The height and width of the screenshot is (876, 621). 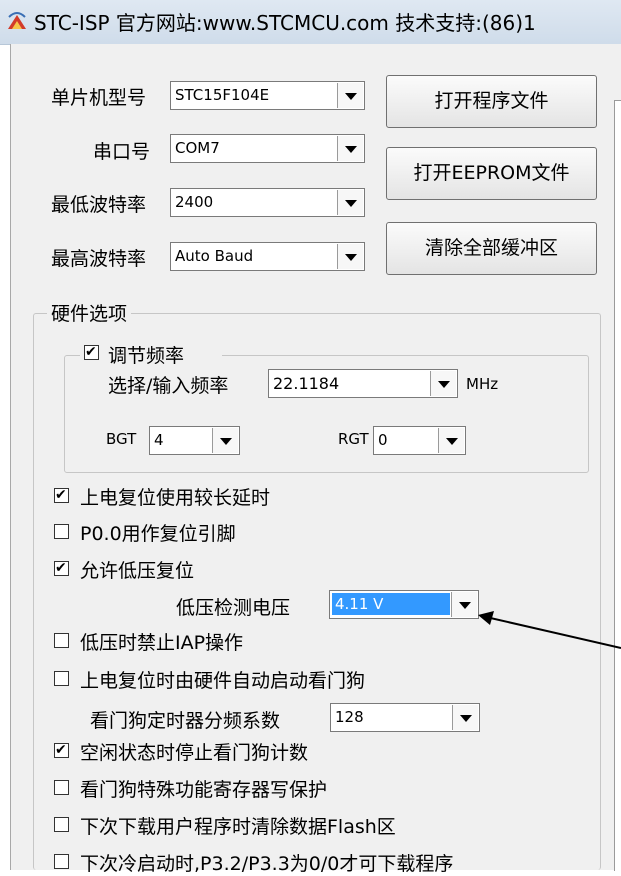 What do you see at coordinates (549, 630) in the screenshot?
I see `annotation-arrow` at bounding box center [549, 630].